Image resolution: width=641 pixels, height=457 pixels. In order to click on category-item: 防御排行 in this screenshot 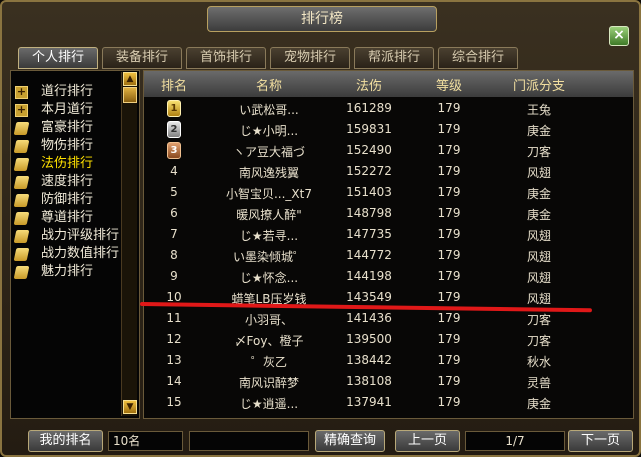, I will do `click(70, 200)`.